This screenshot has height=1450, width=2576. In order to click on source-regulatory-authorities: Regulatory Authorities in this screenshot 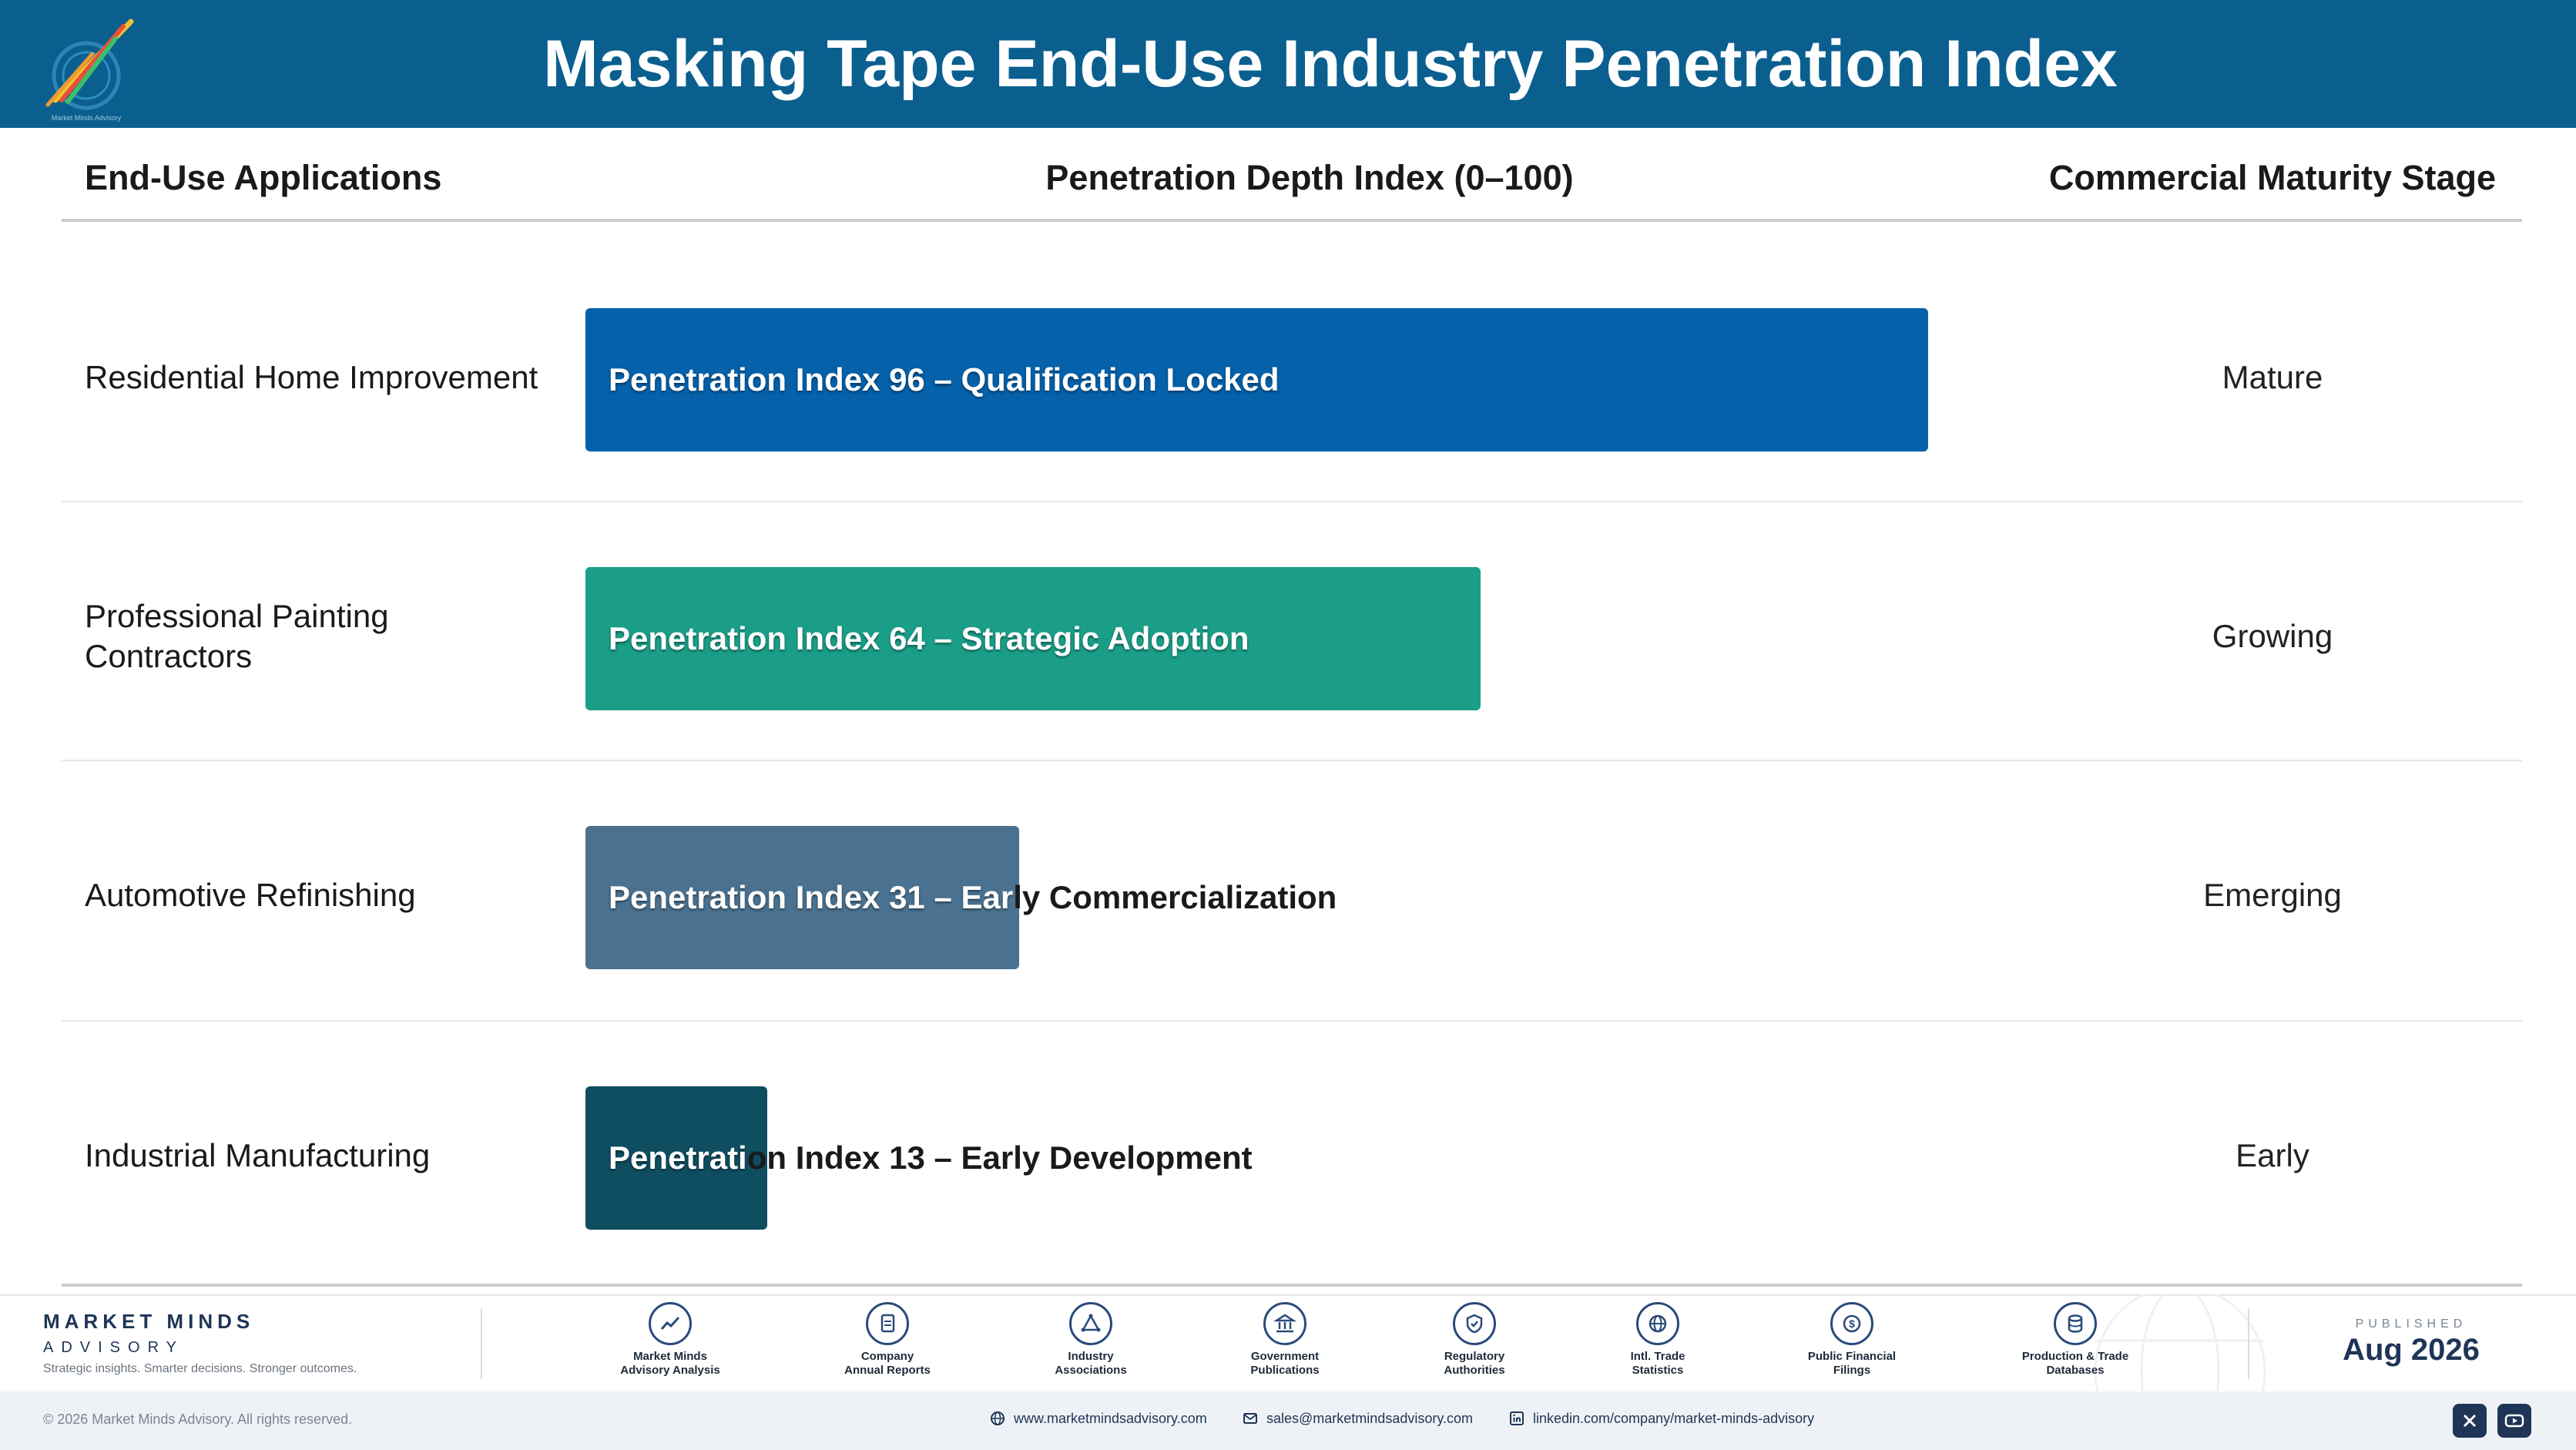, I will do `click(1474, 1340)`.